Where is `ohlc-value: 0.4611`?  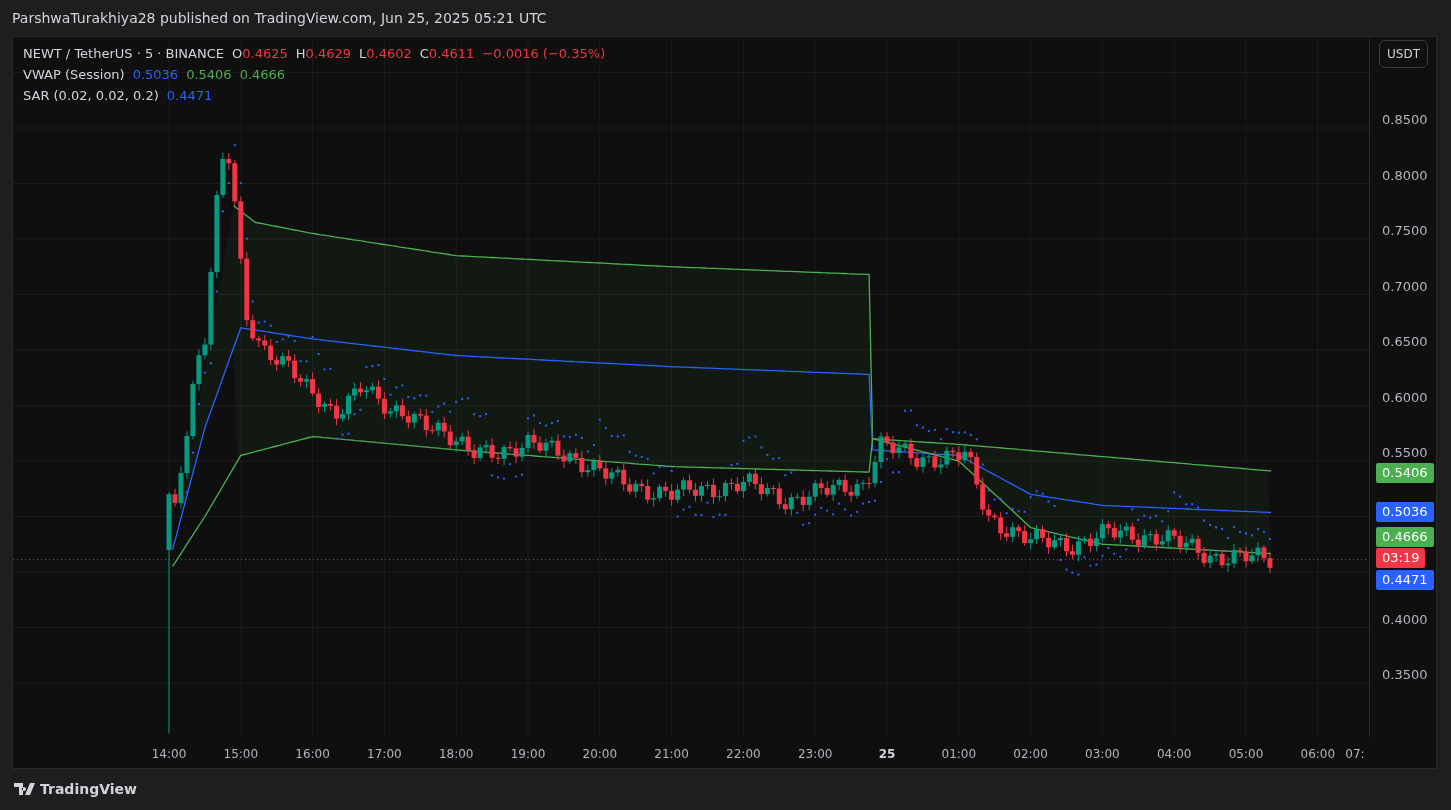
ohlc-value: 0.4611 is located at coordinates (451, 54).